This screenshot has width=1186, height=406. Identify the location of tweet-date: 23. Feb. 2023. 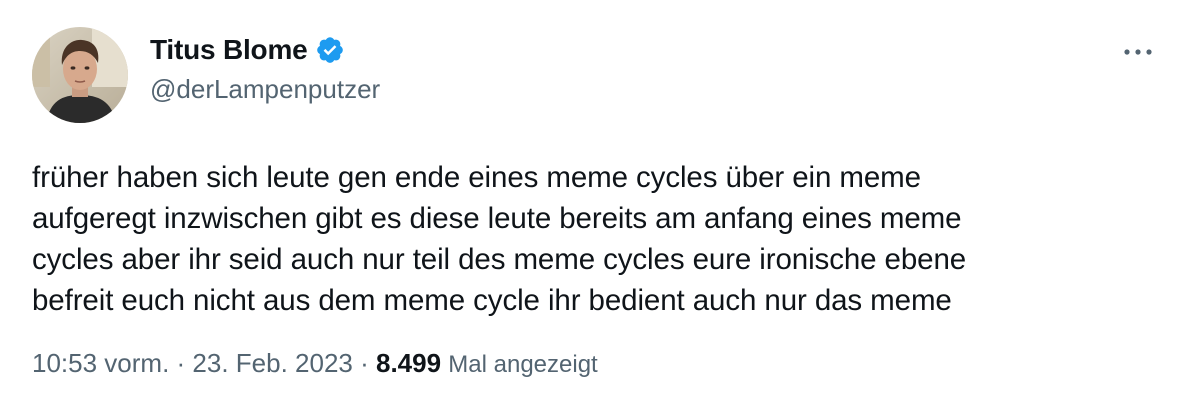
(272, 363).